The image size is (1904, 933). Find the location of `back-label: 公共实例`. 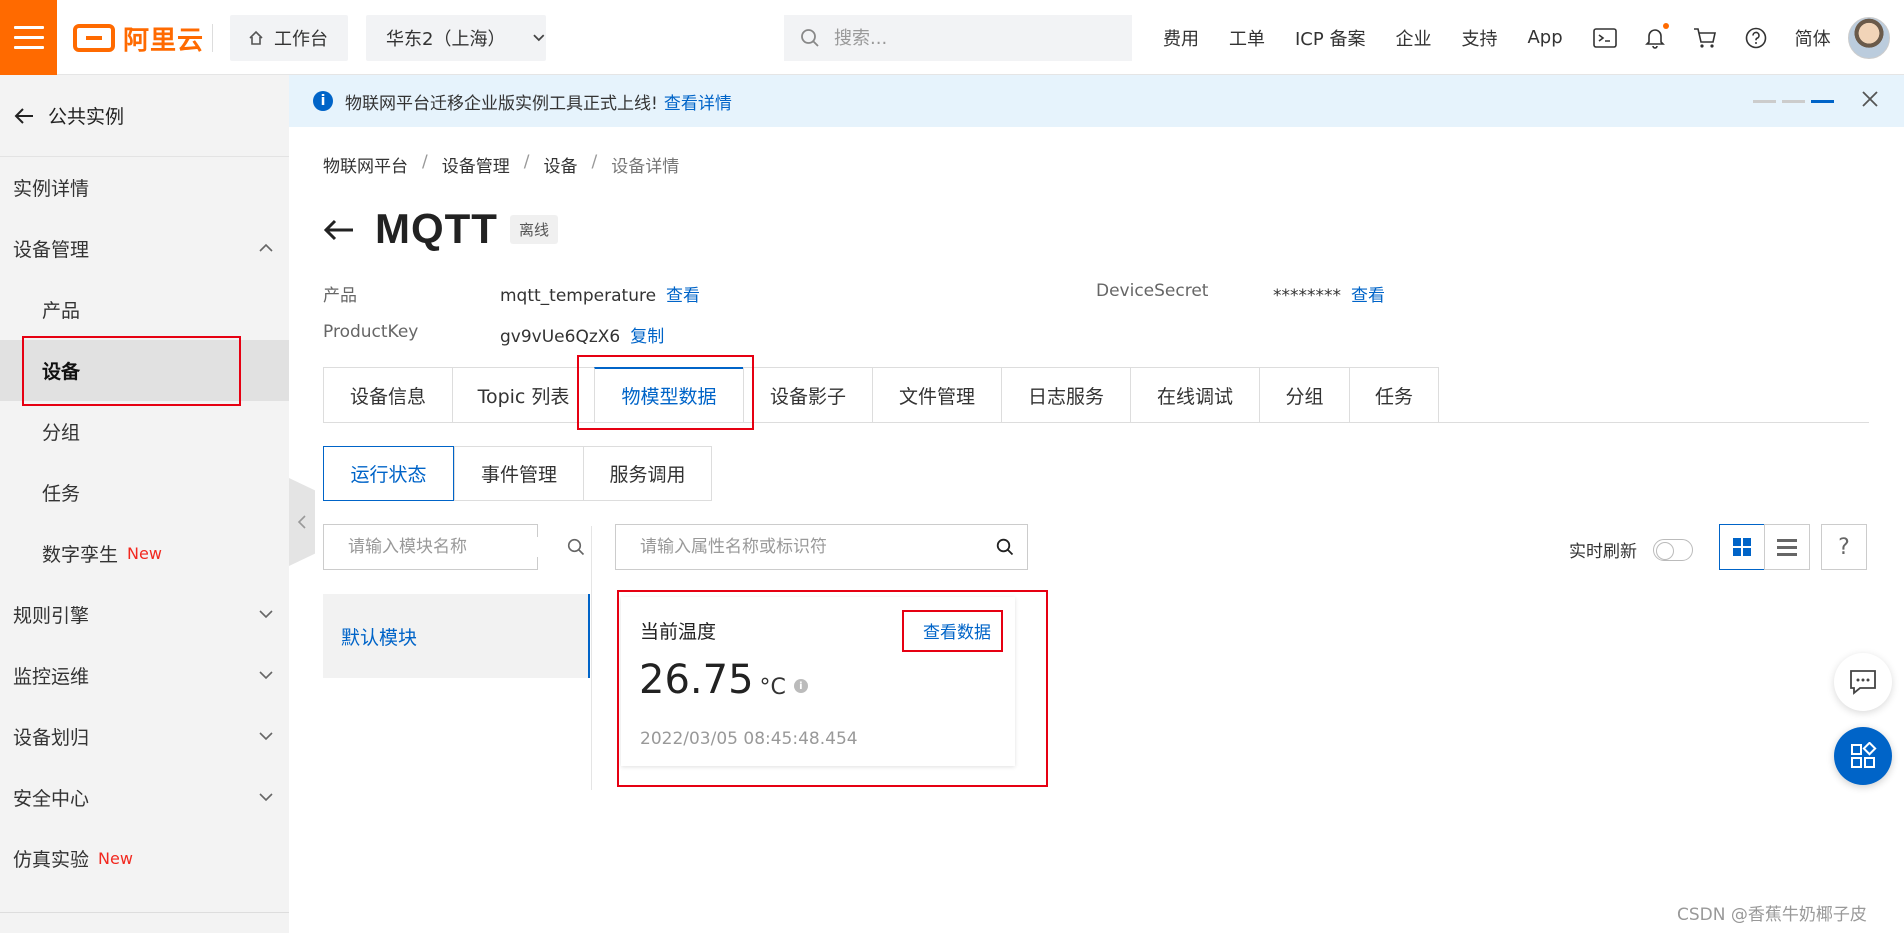

back-label: 公共实例 is located at coordinates (86, 117).